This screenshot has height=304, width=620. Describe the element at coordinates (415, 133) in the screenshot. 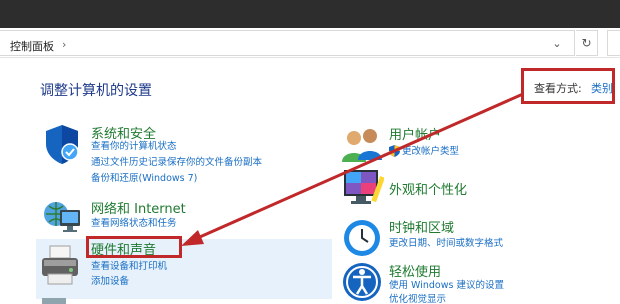

I see `category-user-accounts: 用户帐户` at that location.